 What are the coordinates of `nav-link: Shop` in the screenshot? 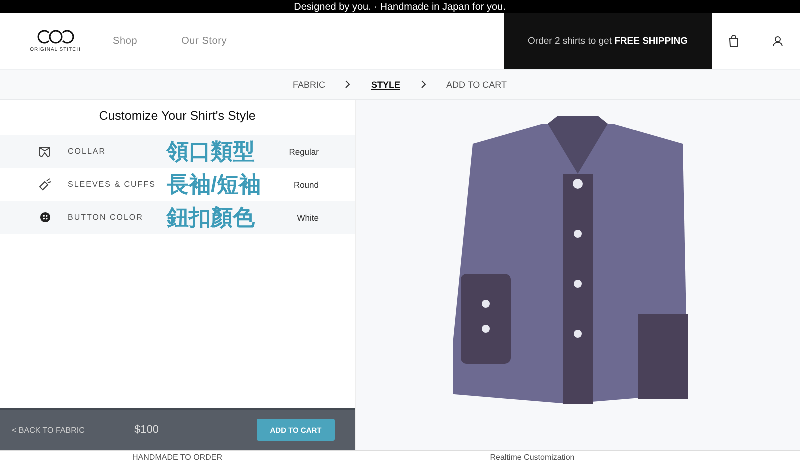 It's located at (125, 41).